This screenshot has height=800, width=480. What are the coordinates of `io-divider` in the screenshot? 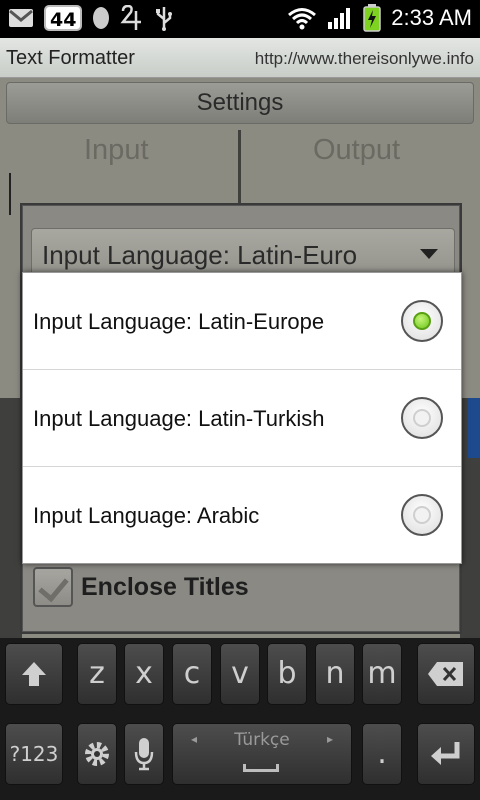 It's located at (239, 169).